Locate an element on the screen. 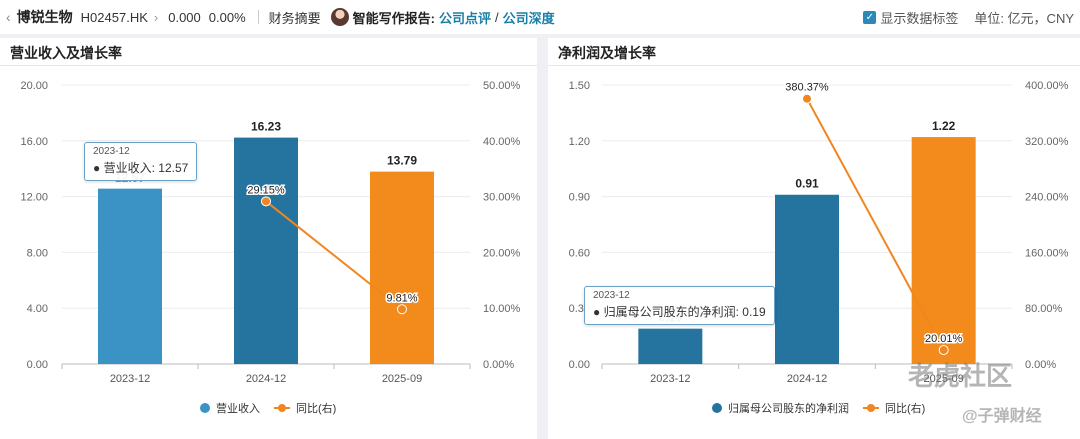 This screenshot has width=1080, height=439. left-tick-label: 0.60 is located at coordinates (579, 253).